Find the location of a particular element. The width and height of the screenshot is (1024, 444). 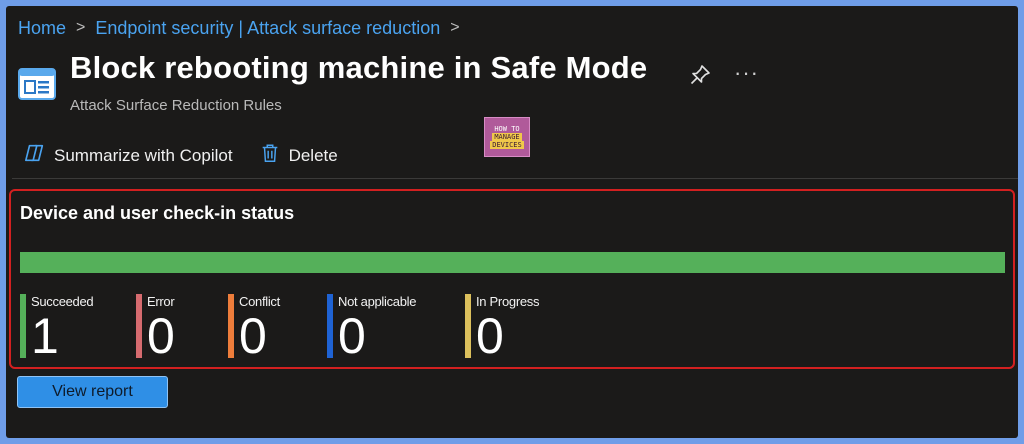

page-title: Block rebooting machine in Safe Mode is located at coordinates (359, 67).